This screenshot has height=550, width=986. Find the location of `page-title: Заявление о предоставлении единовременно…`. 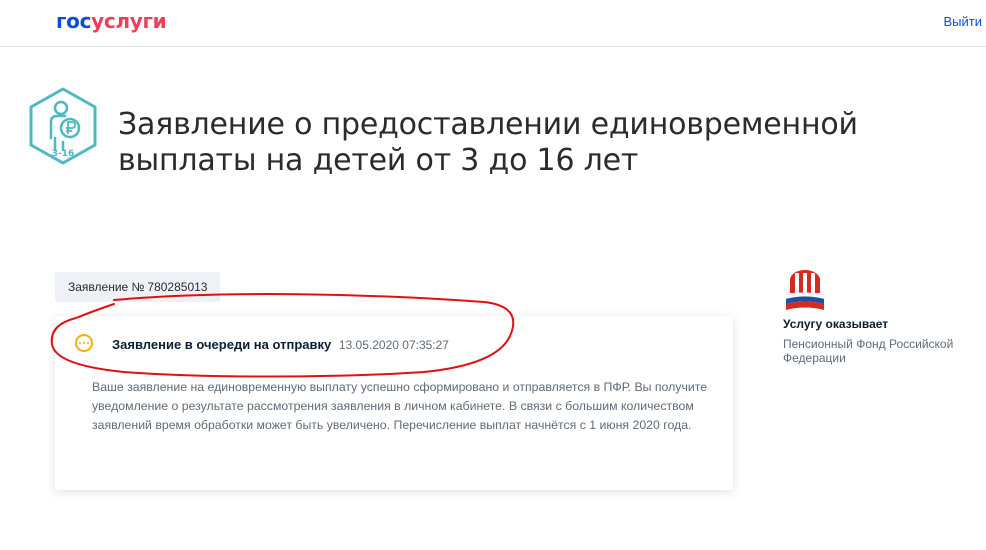

page-title: Заявление о предоставлении единовременно… is located at coordinates (488, 142).